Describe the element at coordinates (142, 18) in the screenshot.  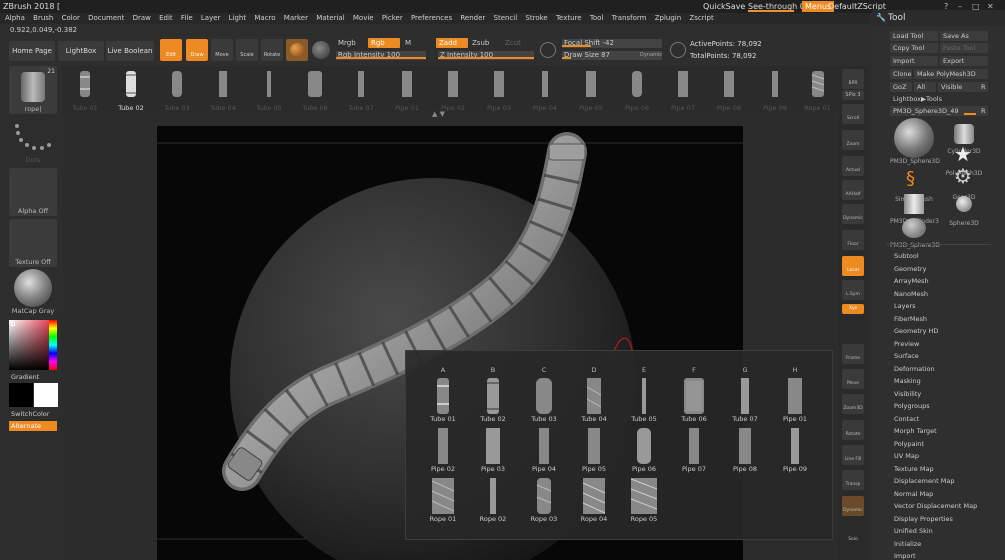
I see `menu-draw: Draw` at that location.